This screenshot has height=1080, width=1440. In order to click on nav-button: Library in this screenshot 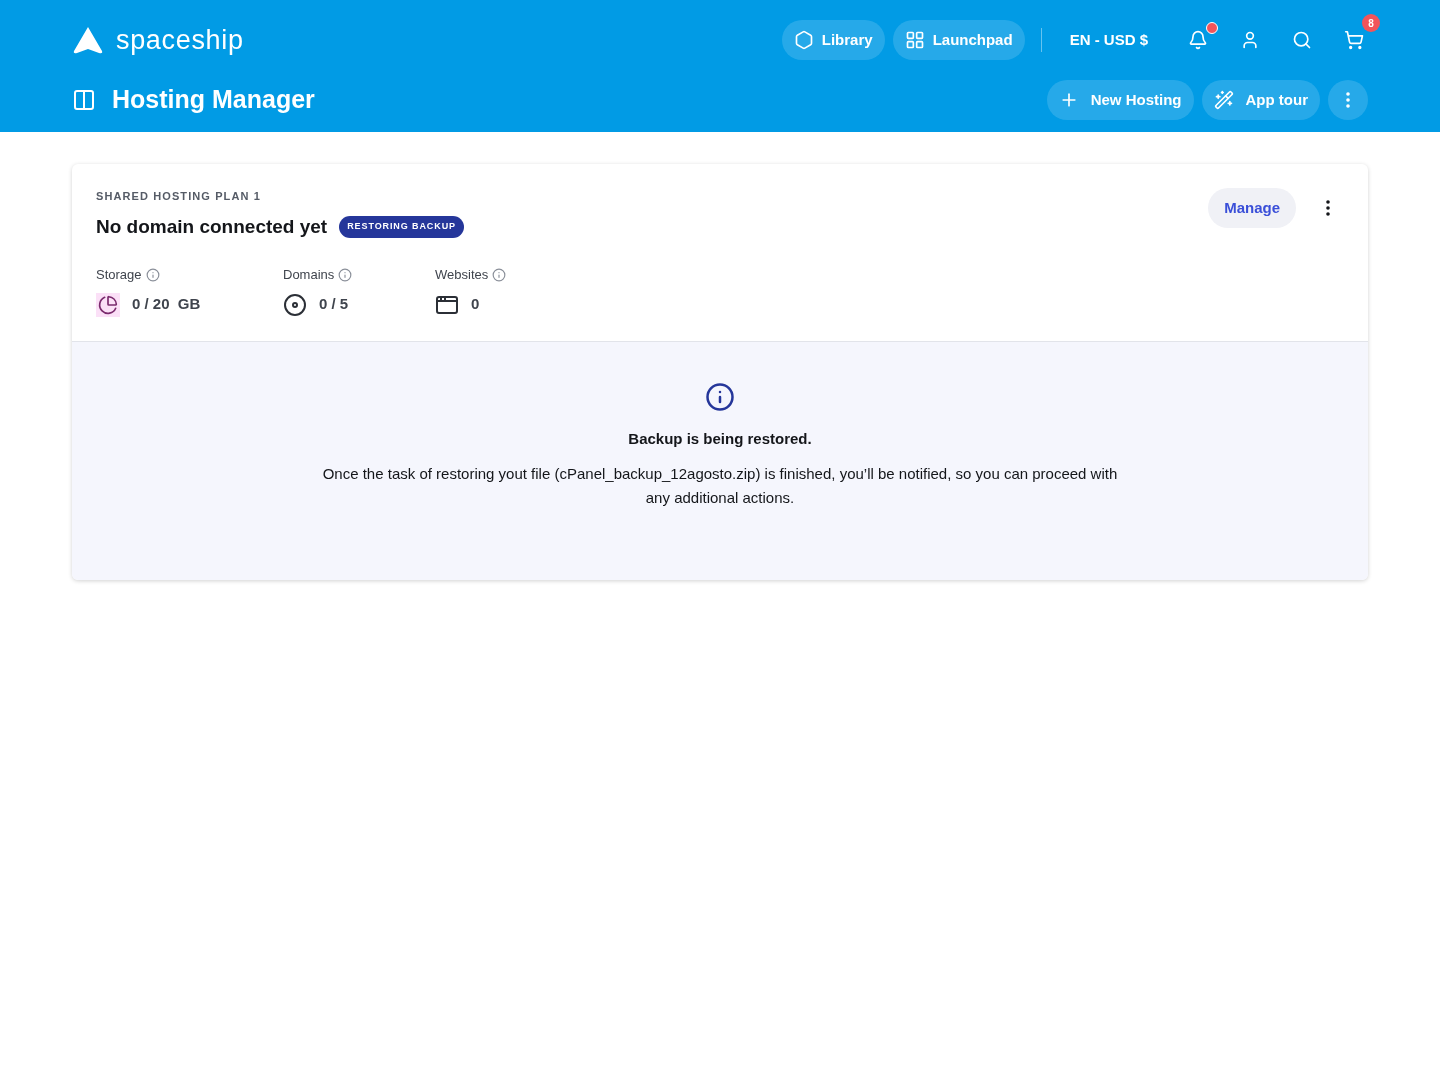, I will do `click(833, 40)`.